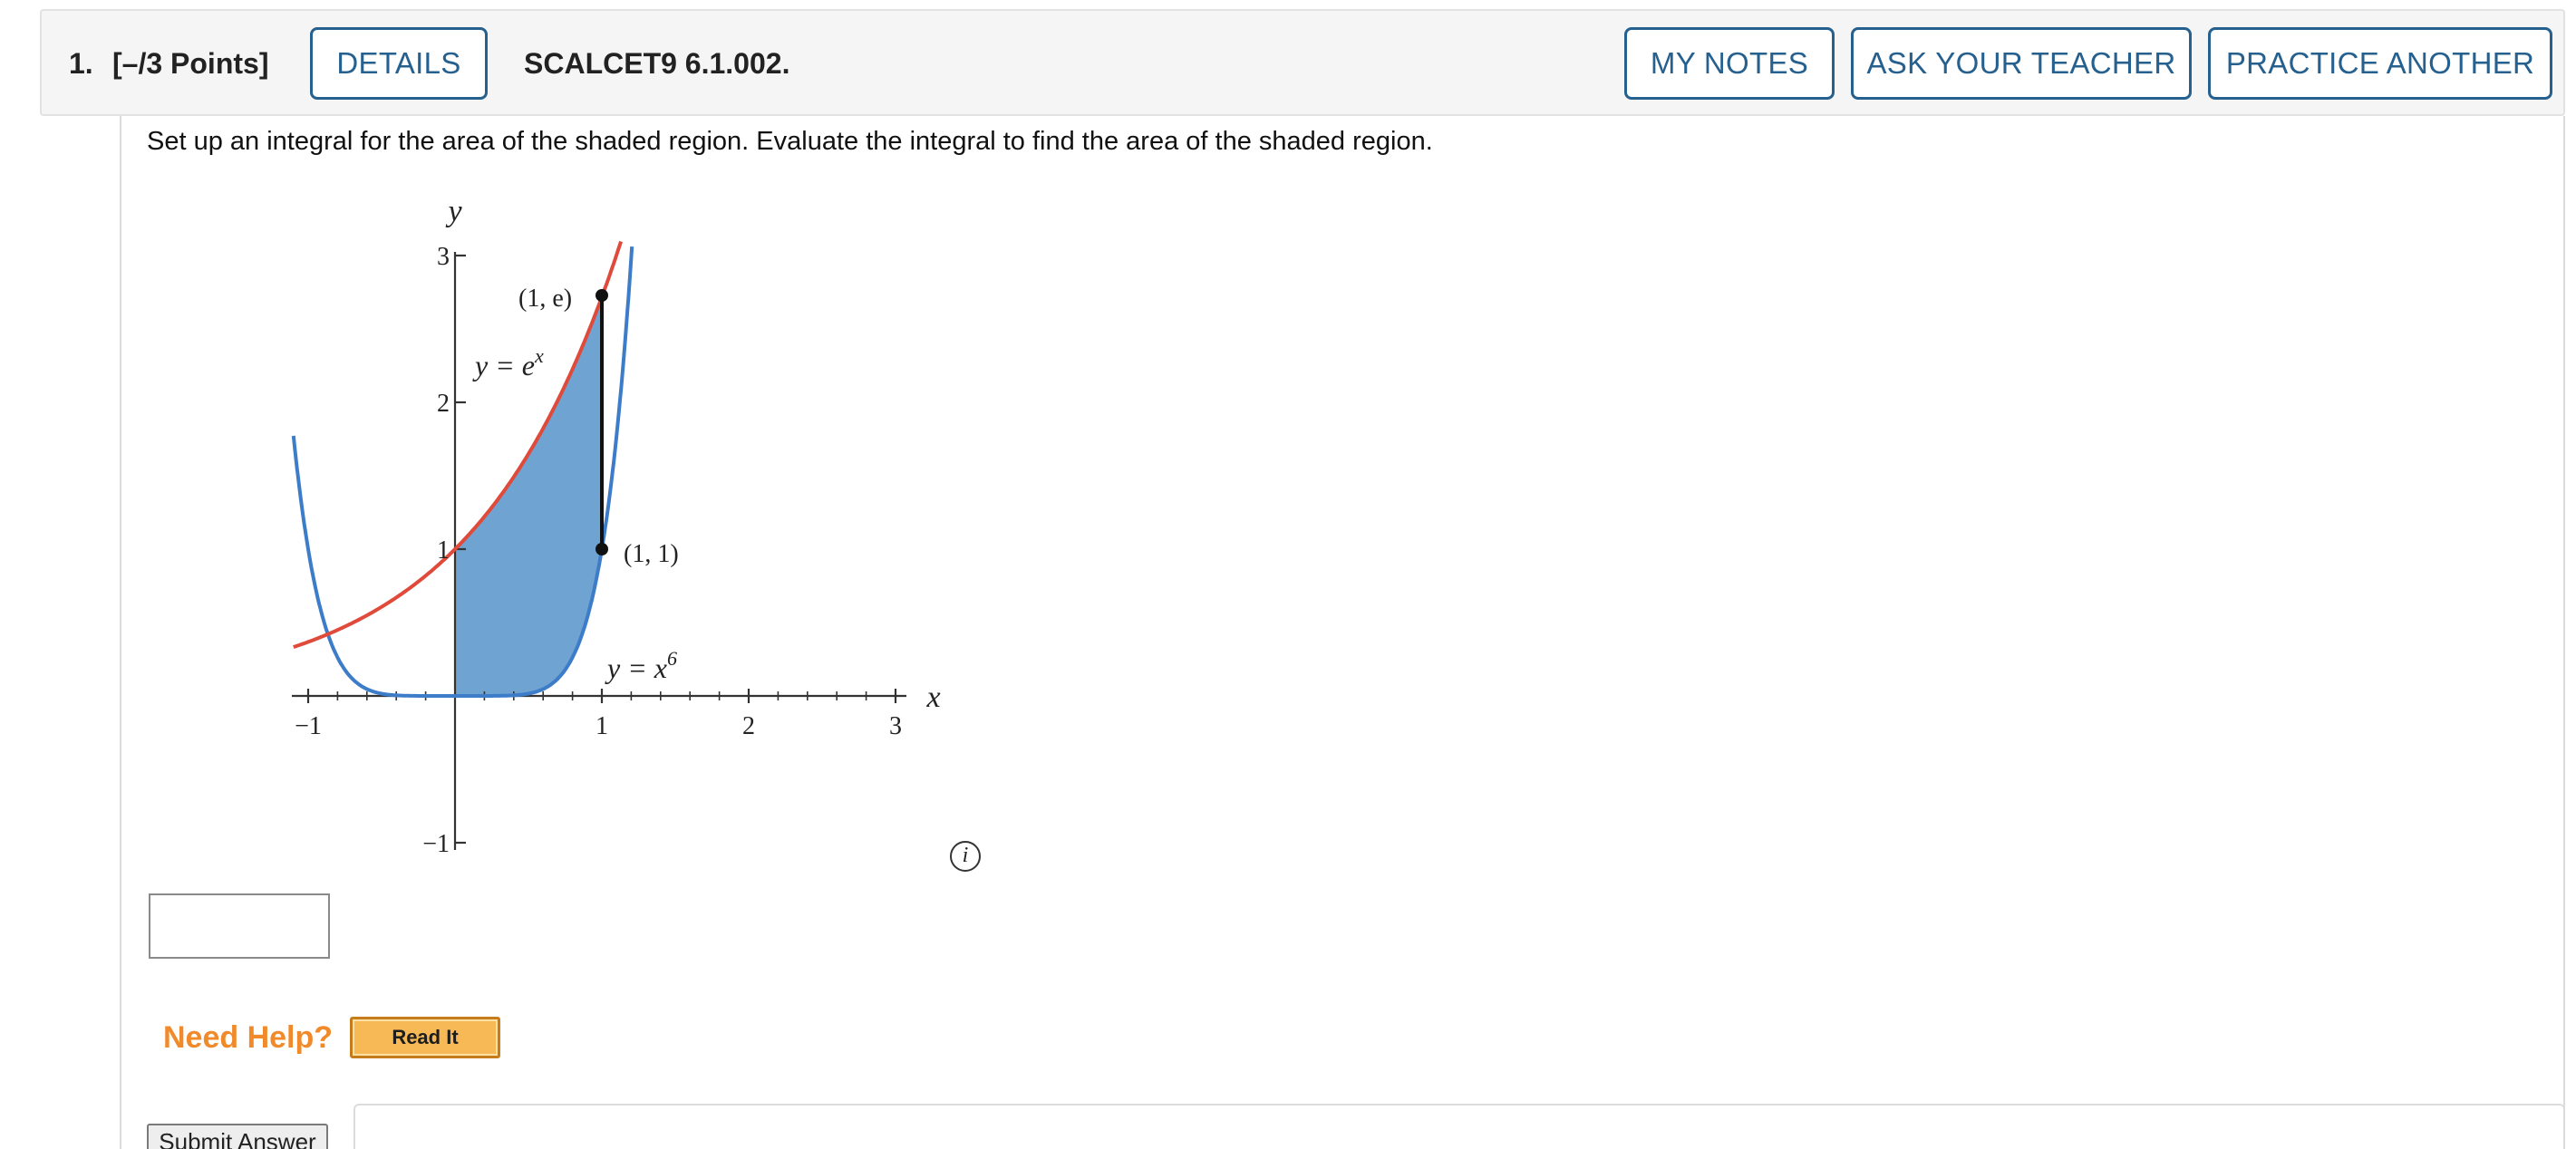 This screenshot has height=1149, width=2576. I want to click on ask-your-teacher-button: ASK YOUR TEACHER, so click(2021, 64).